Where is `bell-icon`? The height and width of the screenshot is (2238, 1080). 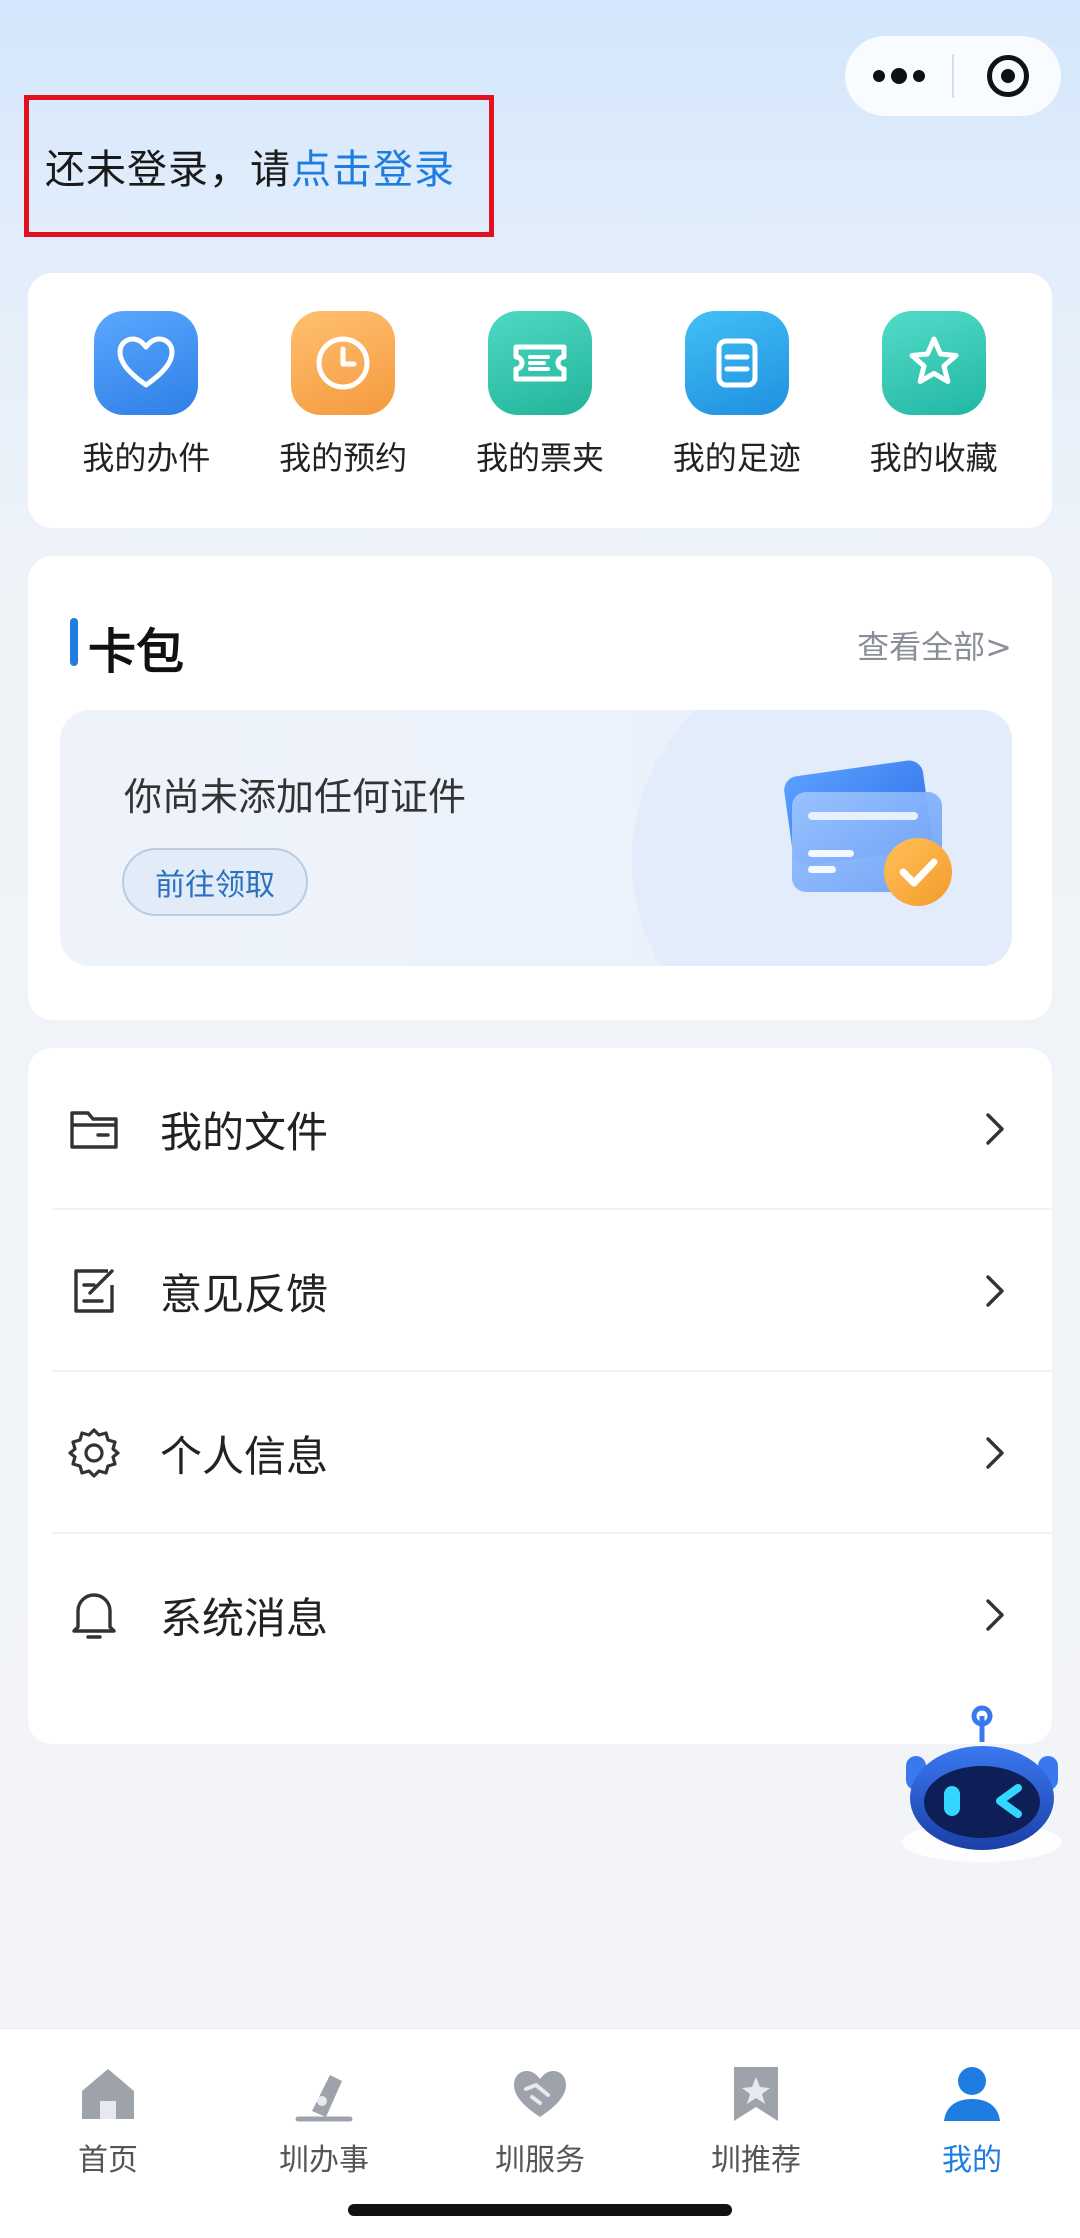
bell-icon is located at coordinates (94, 1615).